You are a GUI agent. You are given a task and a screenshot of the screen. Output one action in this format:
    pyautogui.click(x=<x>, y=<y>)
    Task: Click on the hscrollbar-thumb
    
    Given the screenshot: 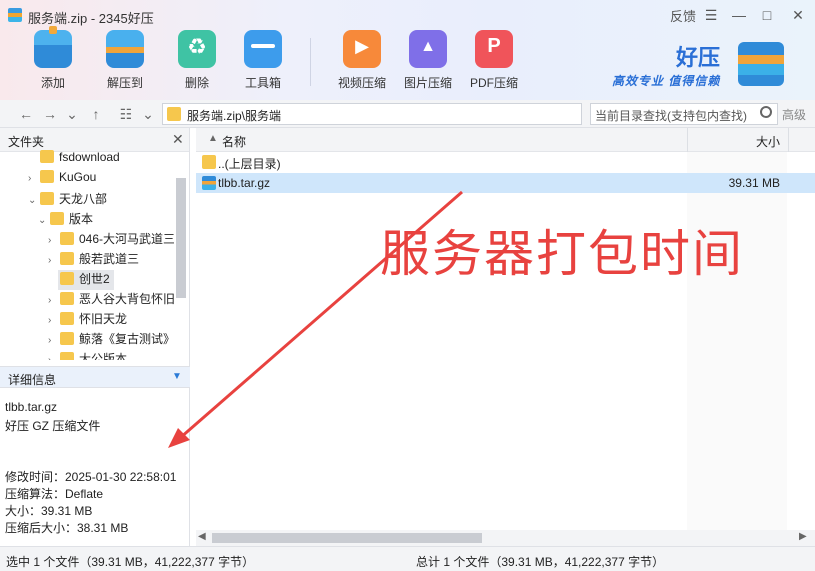 What is the action you would take?
    pyautogui.click(x=347, y=538)
    